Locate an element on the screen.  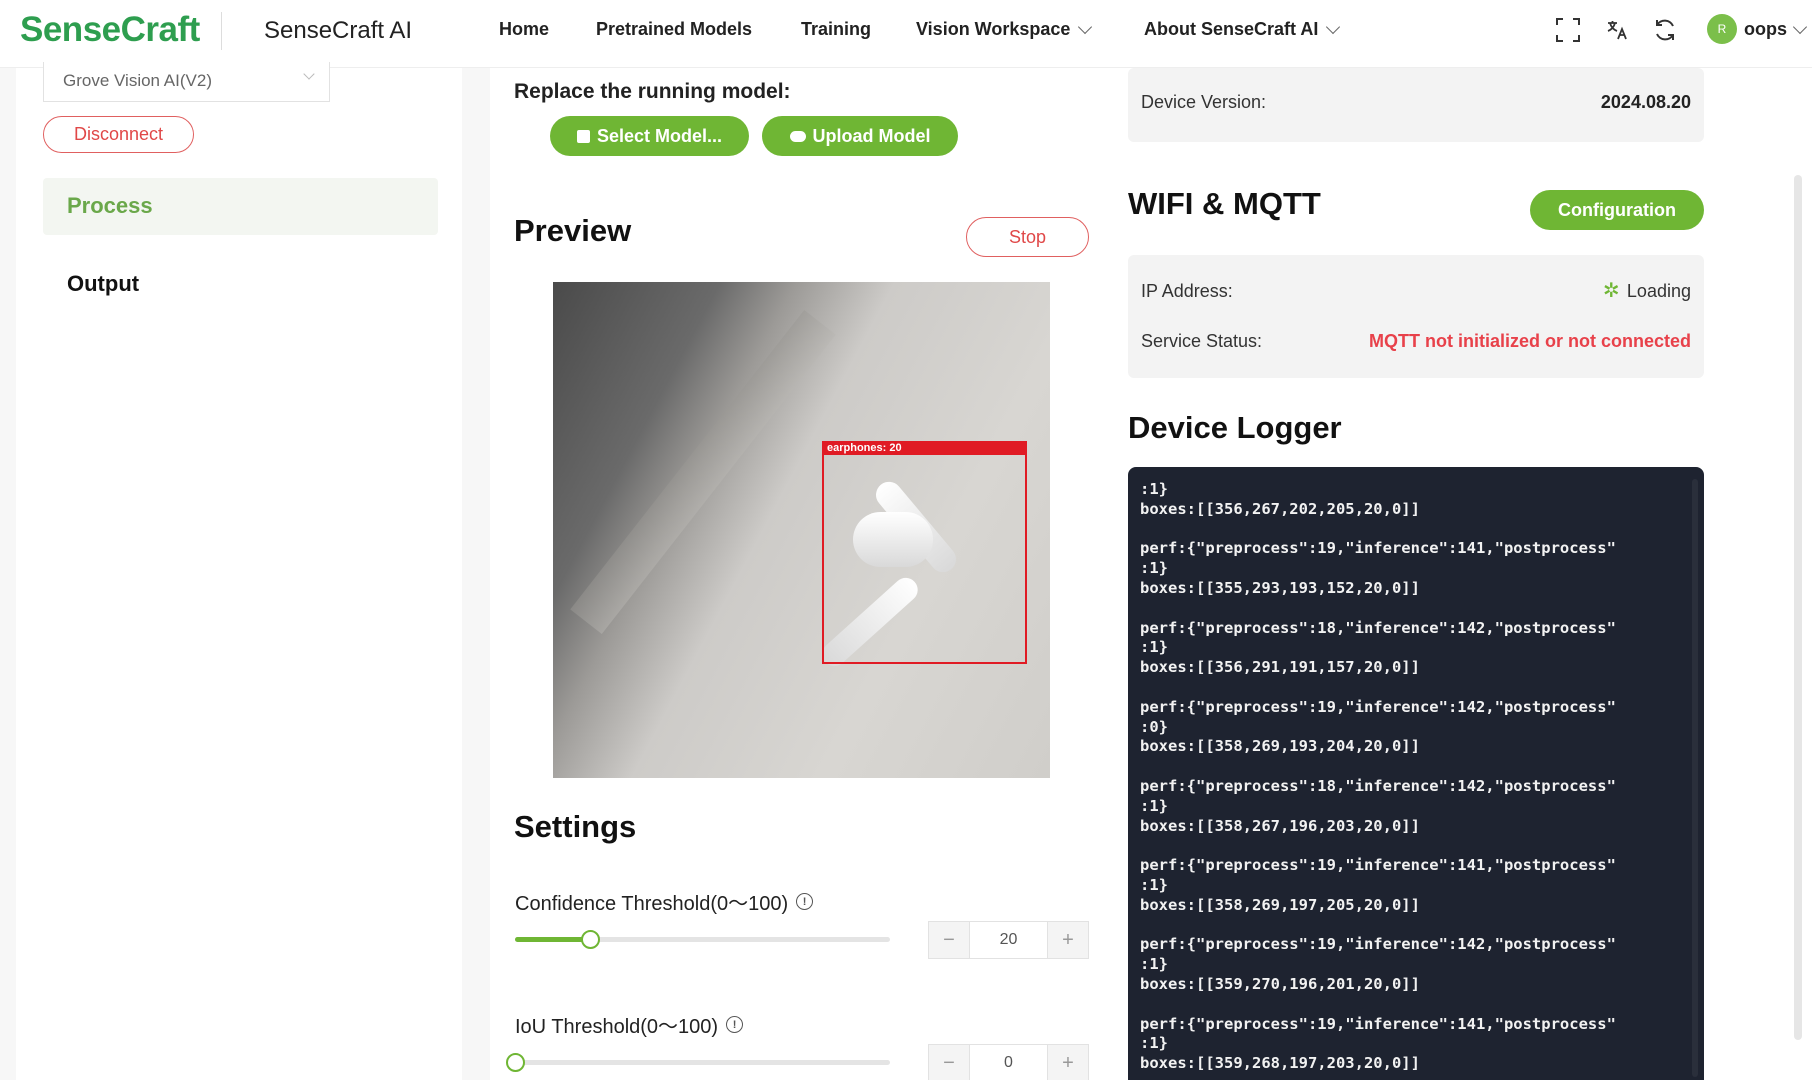
nav-vision-workspace: Vision Workspace is located at coordinates (1004, 29).